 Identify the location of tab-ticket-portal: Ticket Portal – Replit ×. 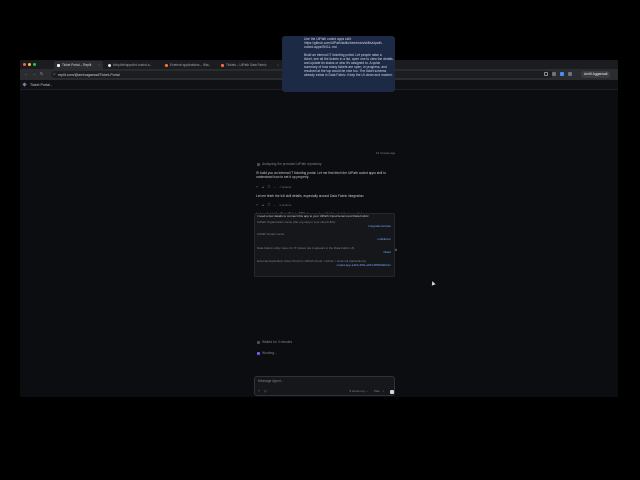
(78, 65).